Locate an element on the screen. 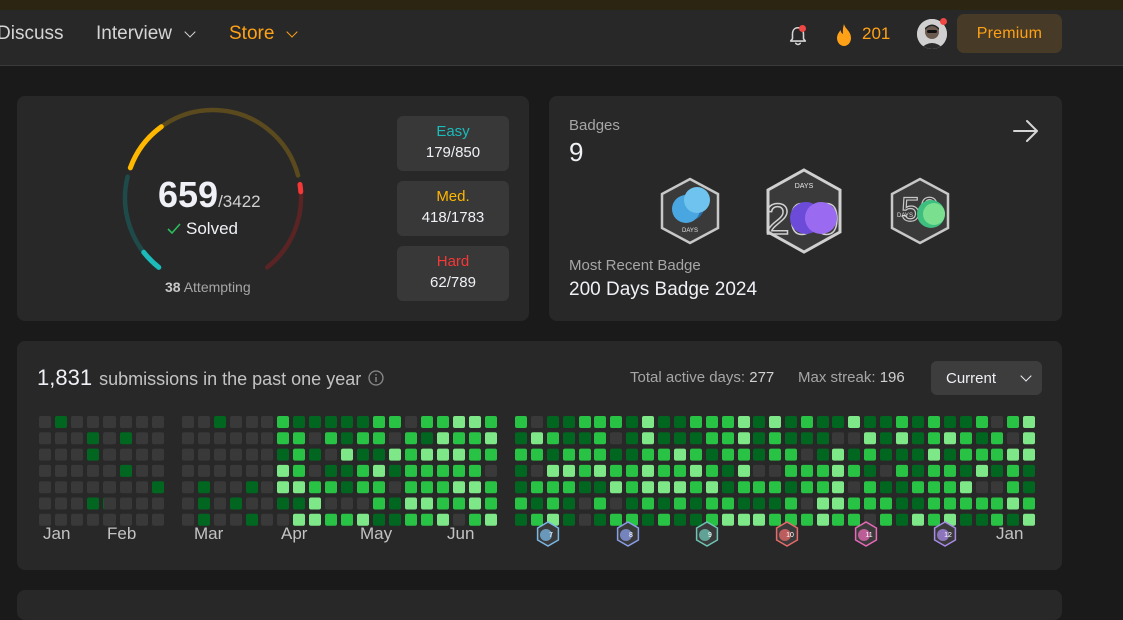 The width and height of the screenshot is (1123, 620). monthly-badge-icon: 7 is located at coordinates (548, 534).